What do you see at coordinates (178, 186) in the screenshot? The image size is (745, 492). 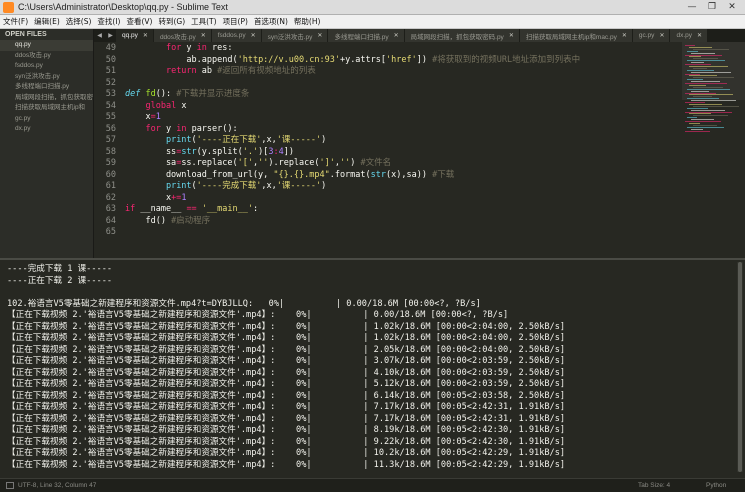 I see `code-token: print` at bounding box center [178, 186].